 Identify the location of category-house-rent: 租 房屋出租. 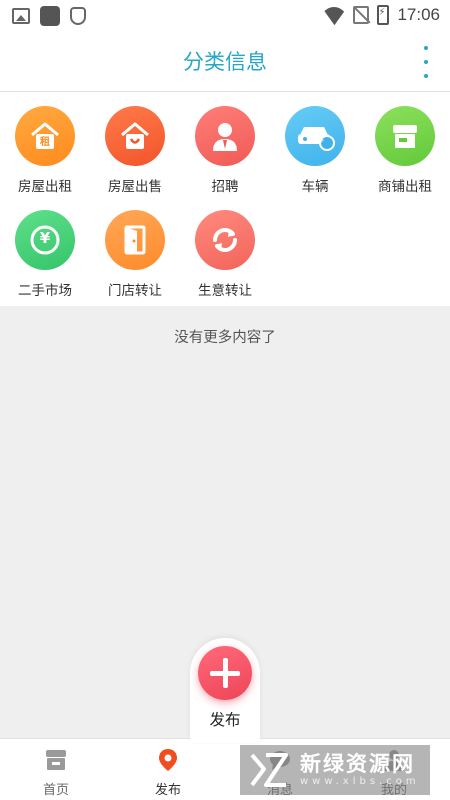
(45, 143).